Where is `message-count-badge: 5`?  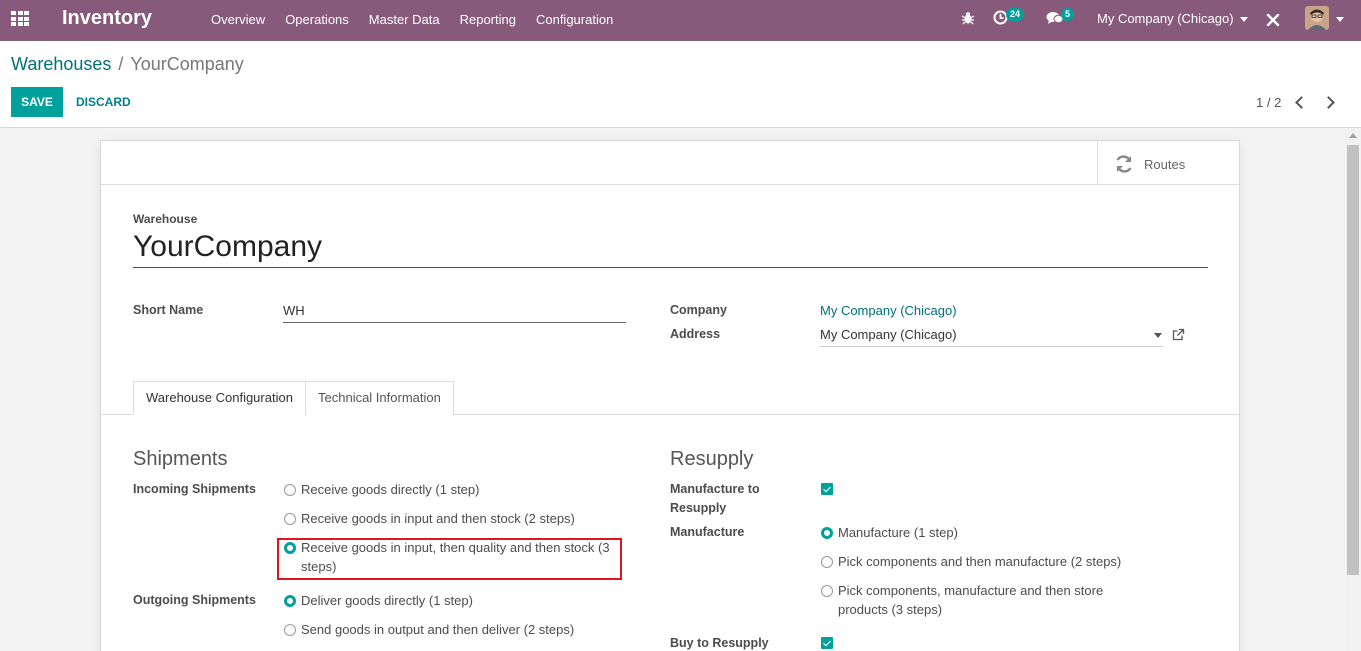
message-count-badge: 5 is located at coordinates (1068, 14).